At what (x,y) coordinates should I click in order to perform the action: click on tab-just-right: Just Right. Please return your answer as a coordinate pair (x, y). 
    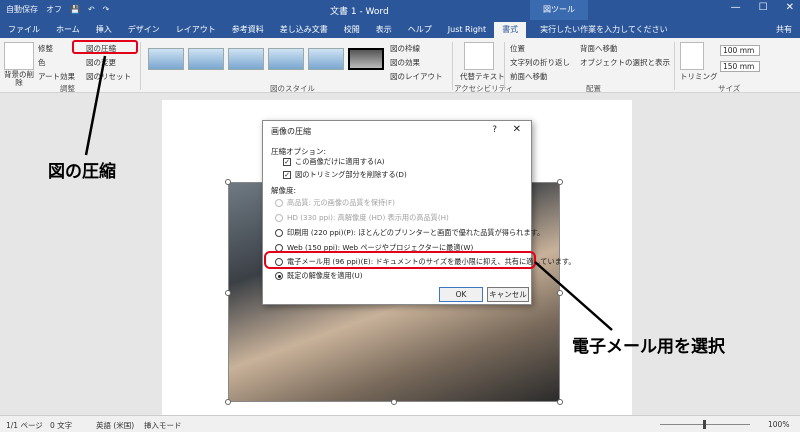
    Looking at the image, I should click on (467, 30).